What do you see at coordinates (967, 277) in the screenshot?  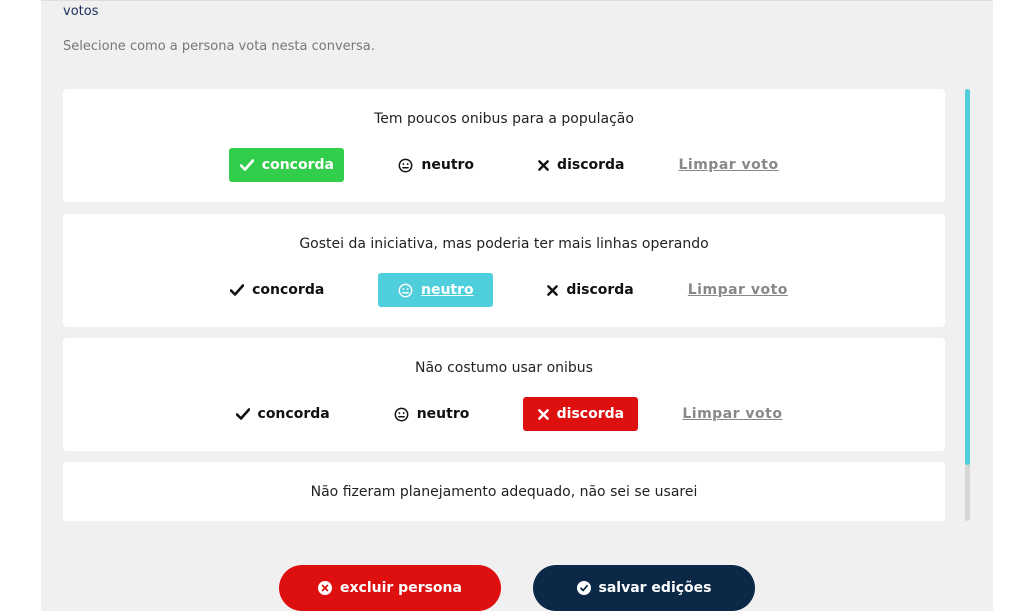 I see `scrollbar-thumb` at bounding box center [967, 277].